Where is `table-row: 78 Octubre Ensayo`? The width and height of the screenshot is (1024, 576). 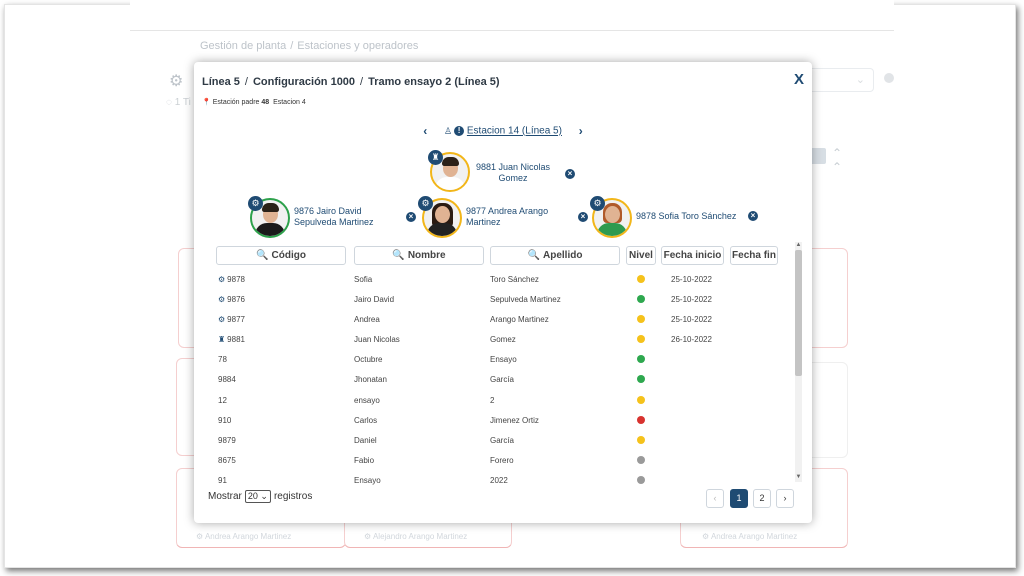
table-row: 78 Octubre Ensayo is located at coordinates (503, 360).